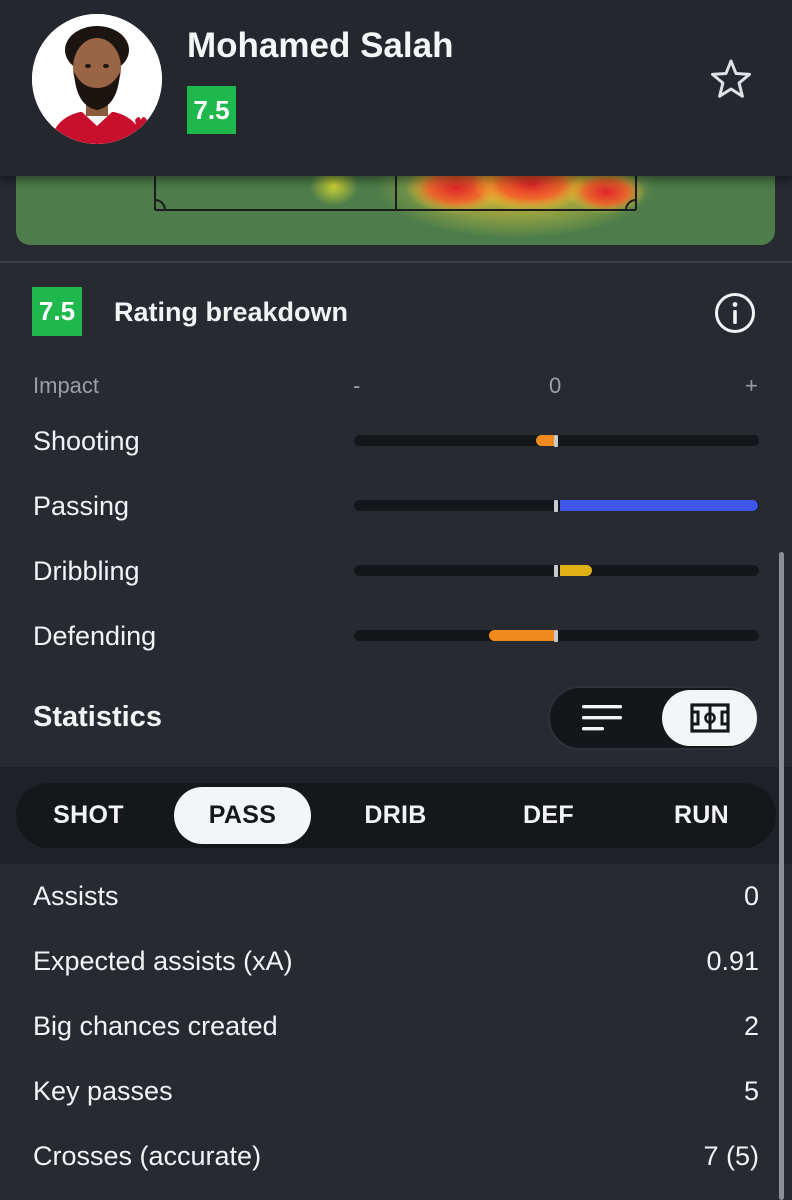  I want to click on player-avatar: LFC, so click(97, 79).